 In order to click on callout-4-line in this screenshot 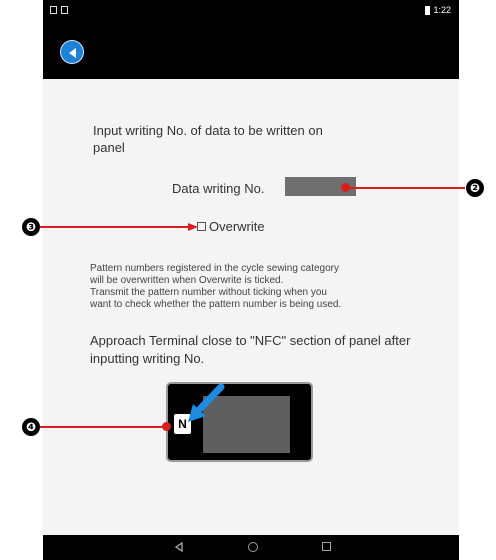, I will do `click(102, 427)`.